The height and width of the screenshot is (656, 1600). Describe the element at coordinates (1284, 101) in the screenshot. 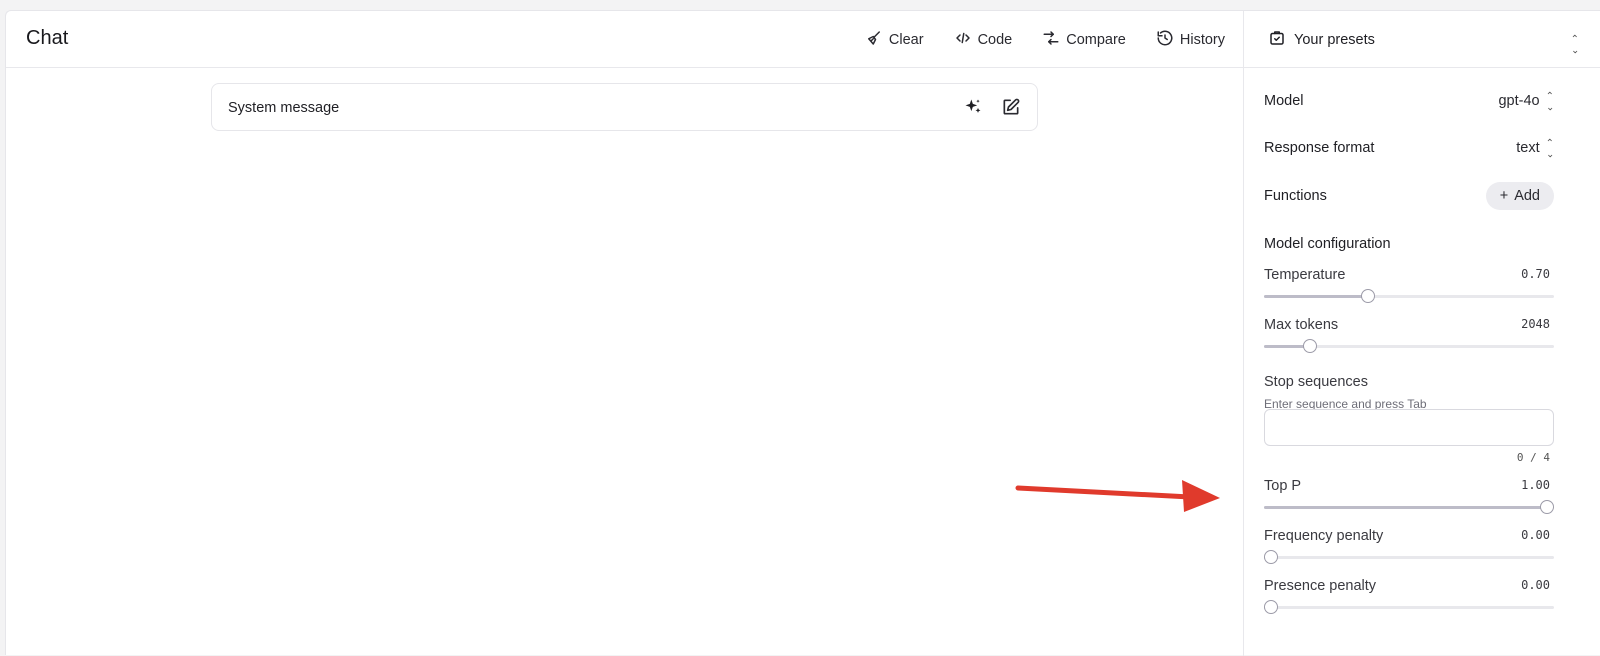

I see `model-label: Model` at that location.